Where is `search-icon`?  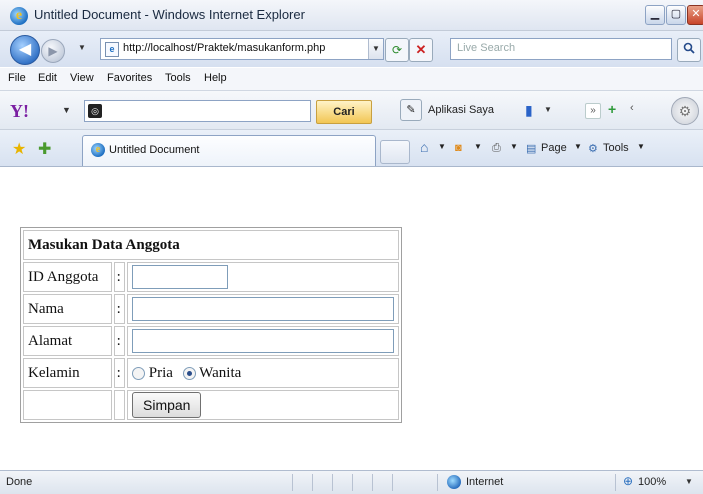
search-icon is located at coordinates (689, 48).